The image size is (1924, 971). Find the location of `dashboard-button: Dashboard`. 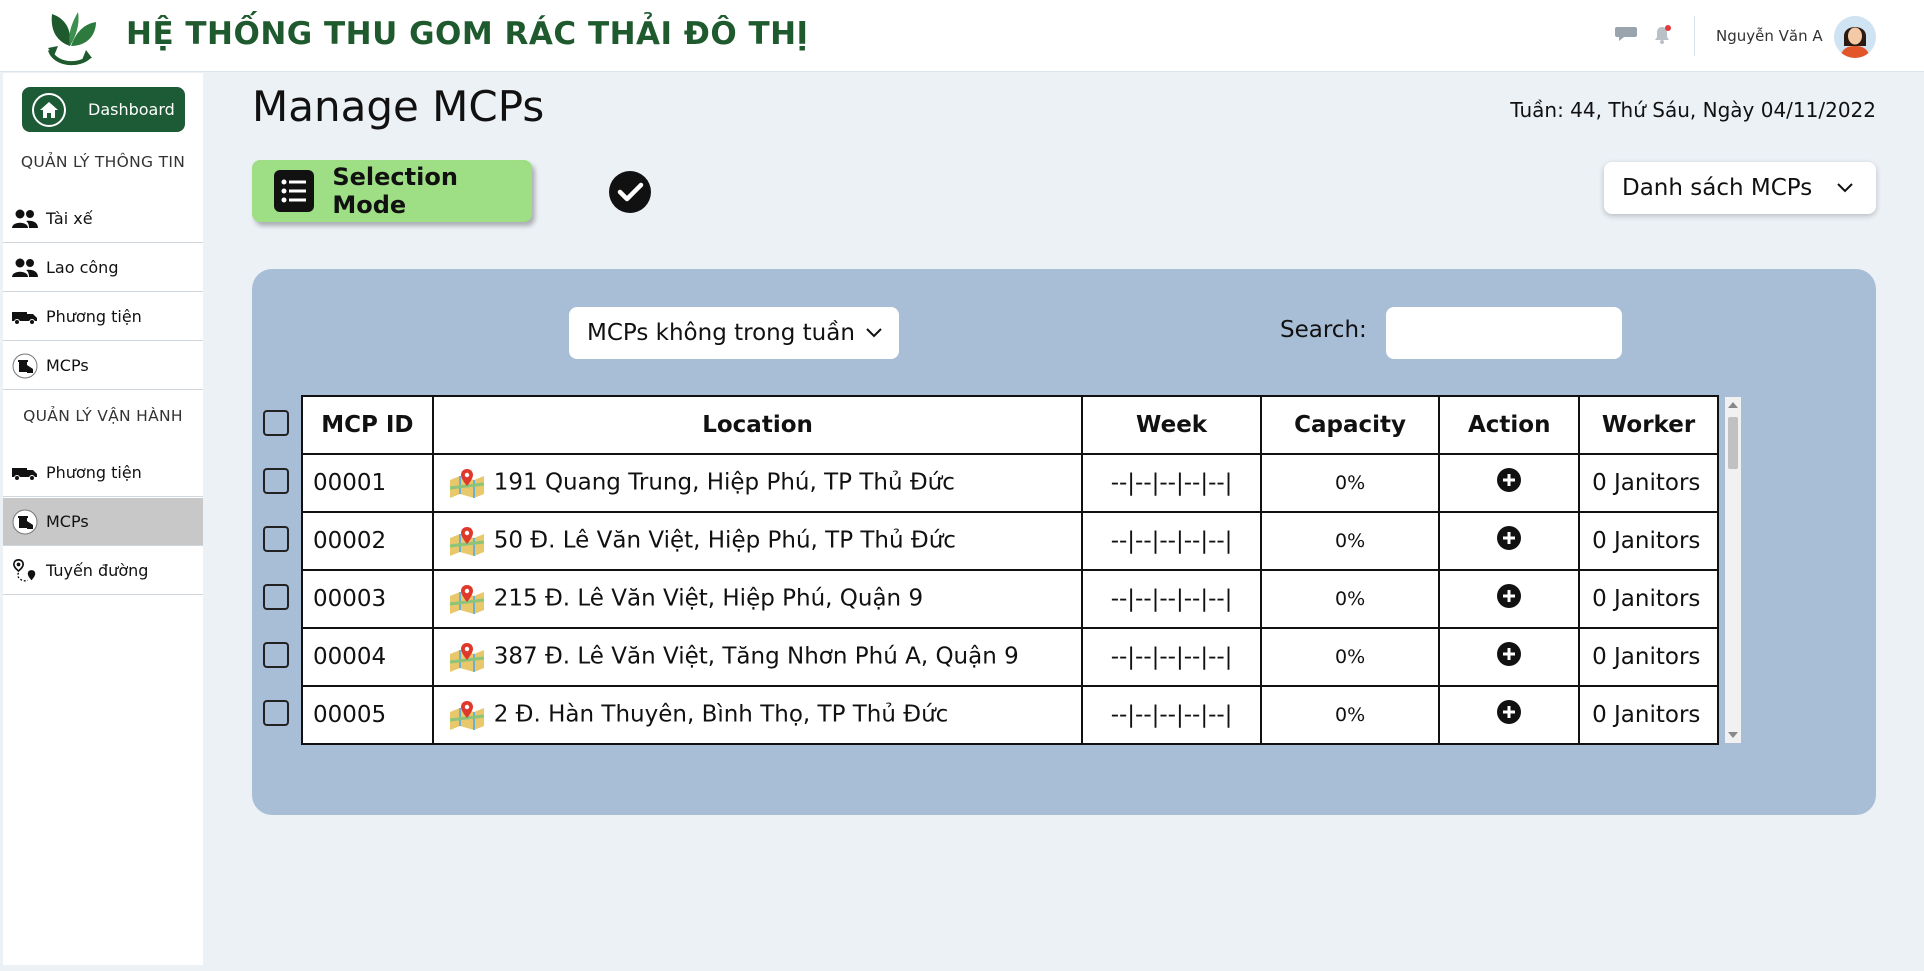

dashboard-button: Dashboard is located at coordinates (103, 109).